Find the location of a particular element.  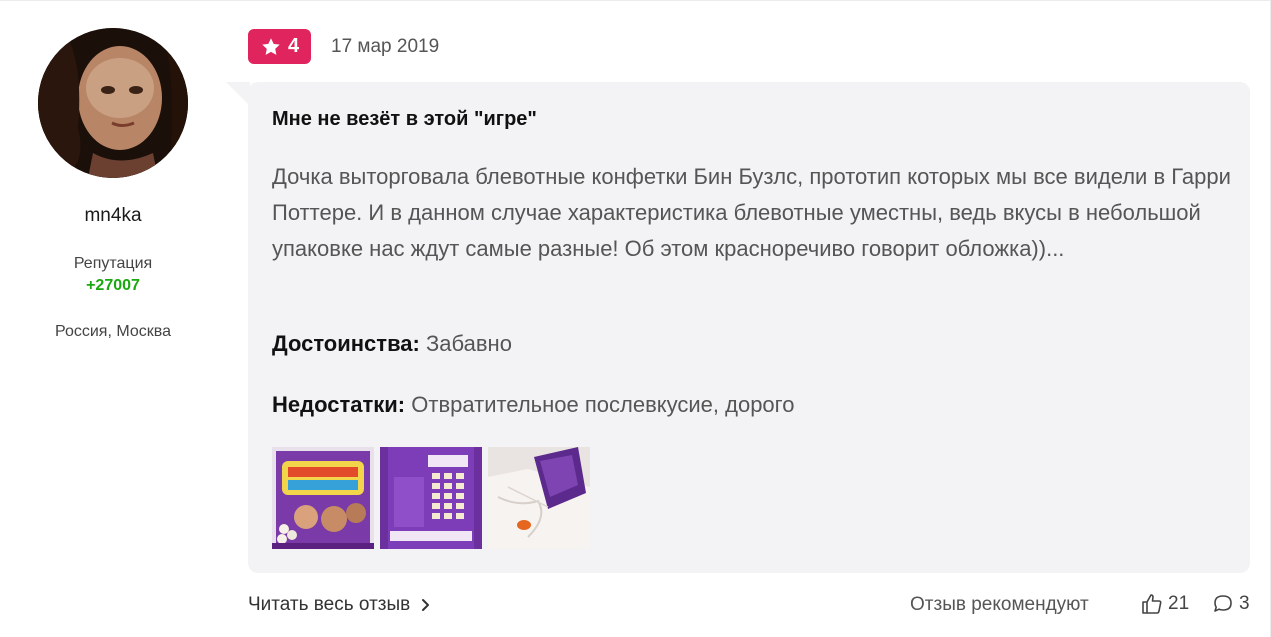

photo-candy-napkin is located at coordinates (539, 498).